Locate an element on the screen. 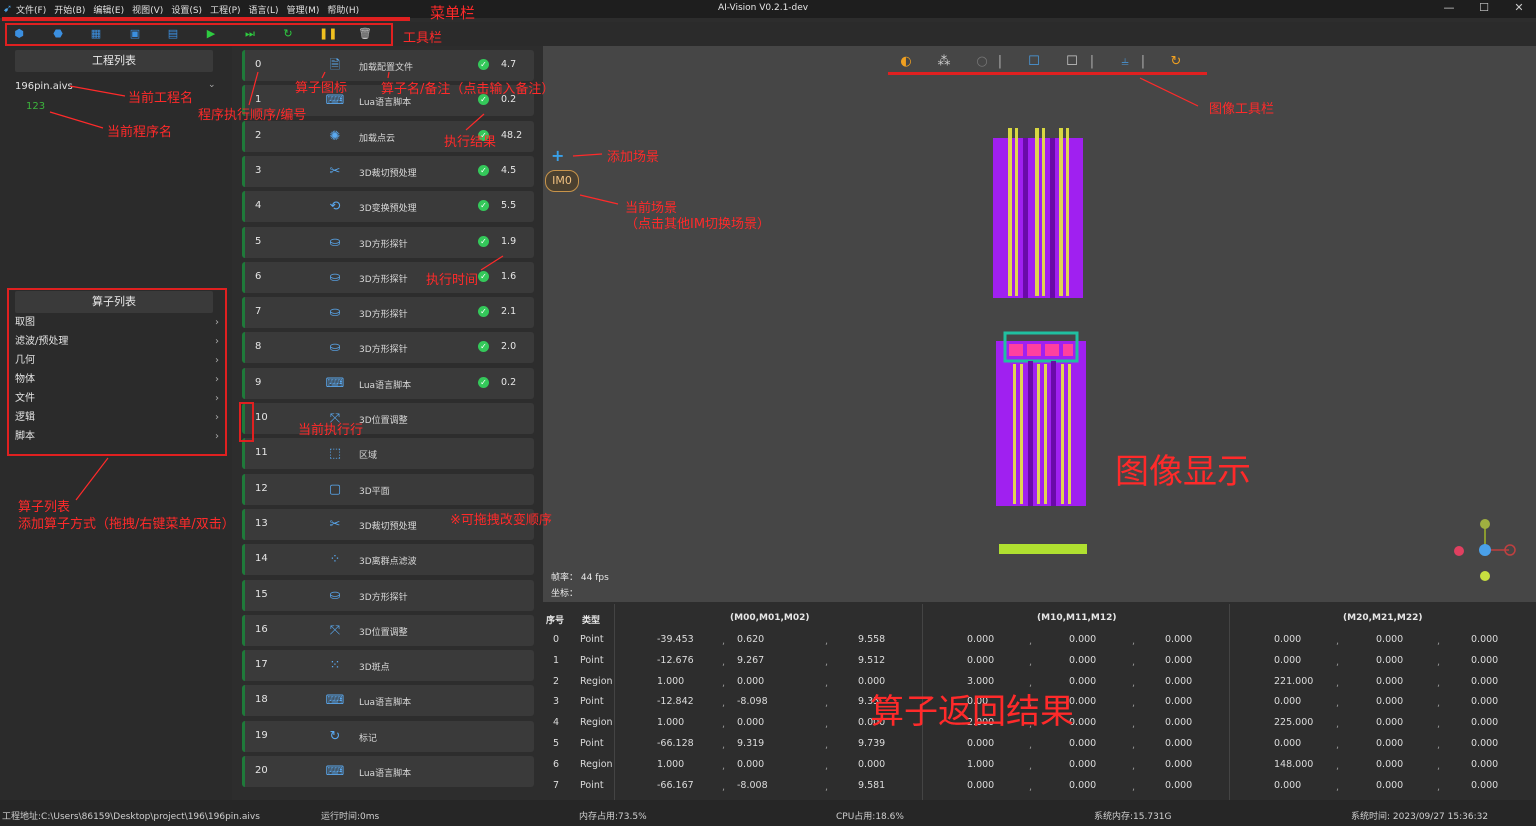  current-row-highlight-box is located at coordinates (246, 422).